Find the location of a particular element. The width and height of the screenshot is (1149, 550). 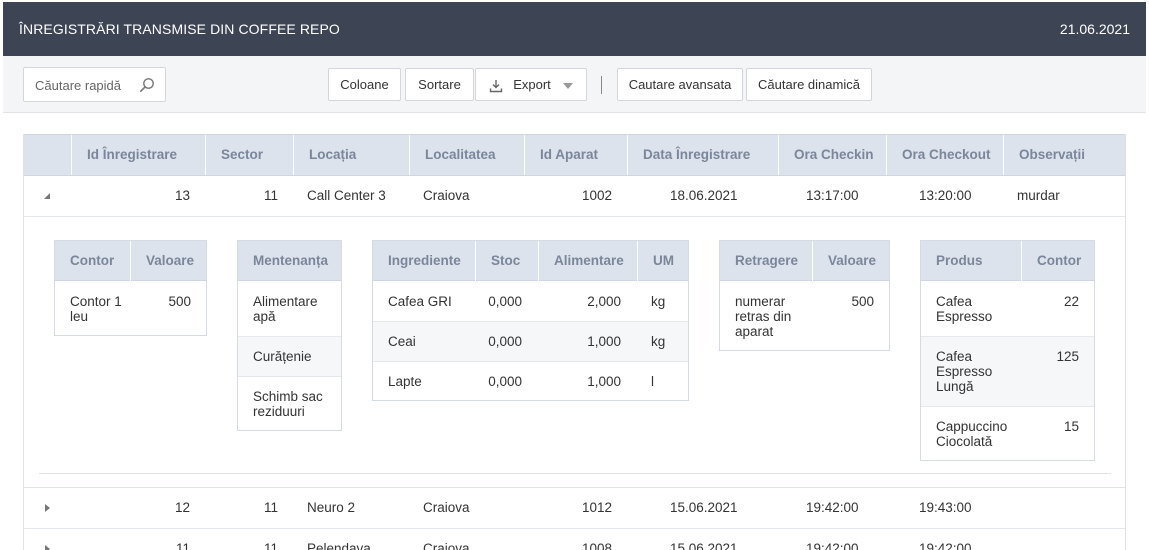

produs-contor: 22 is located at coordinates (1071, 301).